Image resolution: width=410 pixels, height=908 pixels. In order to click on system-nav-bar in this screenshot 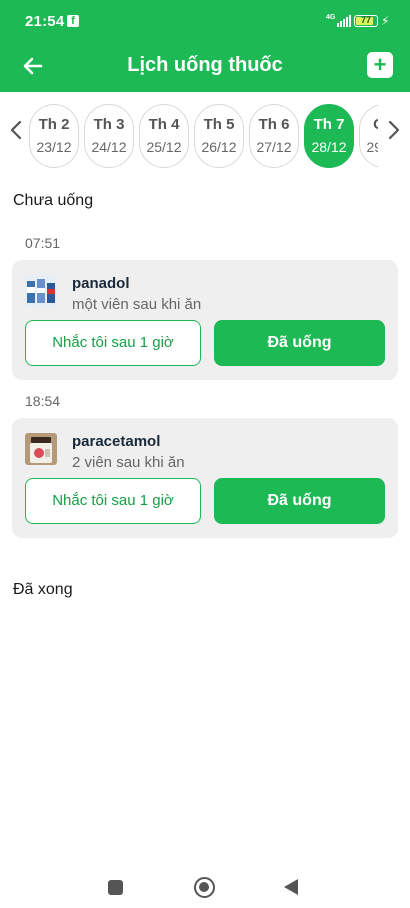, I will do `click(205, 884)`.